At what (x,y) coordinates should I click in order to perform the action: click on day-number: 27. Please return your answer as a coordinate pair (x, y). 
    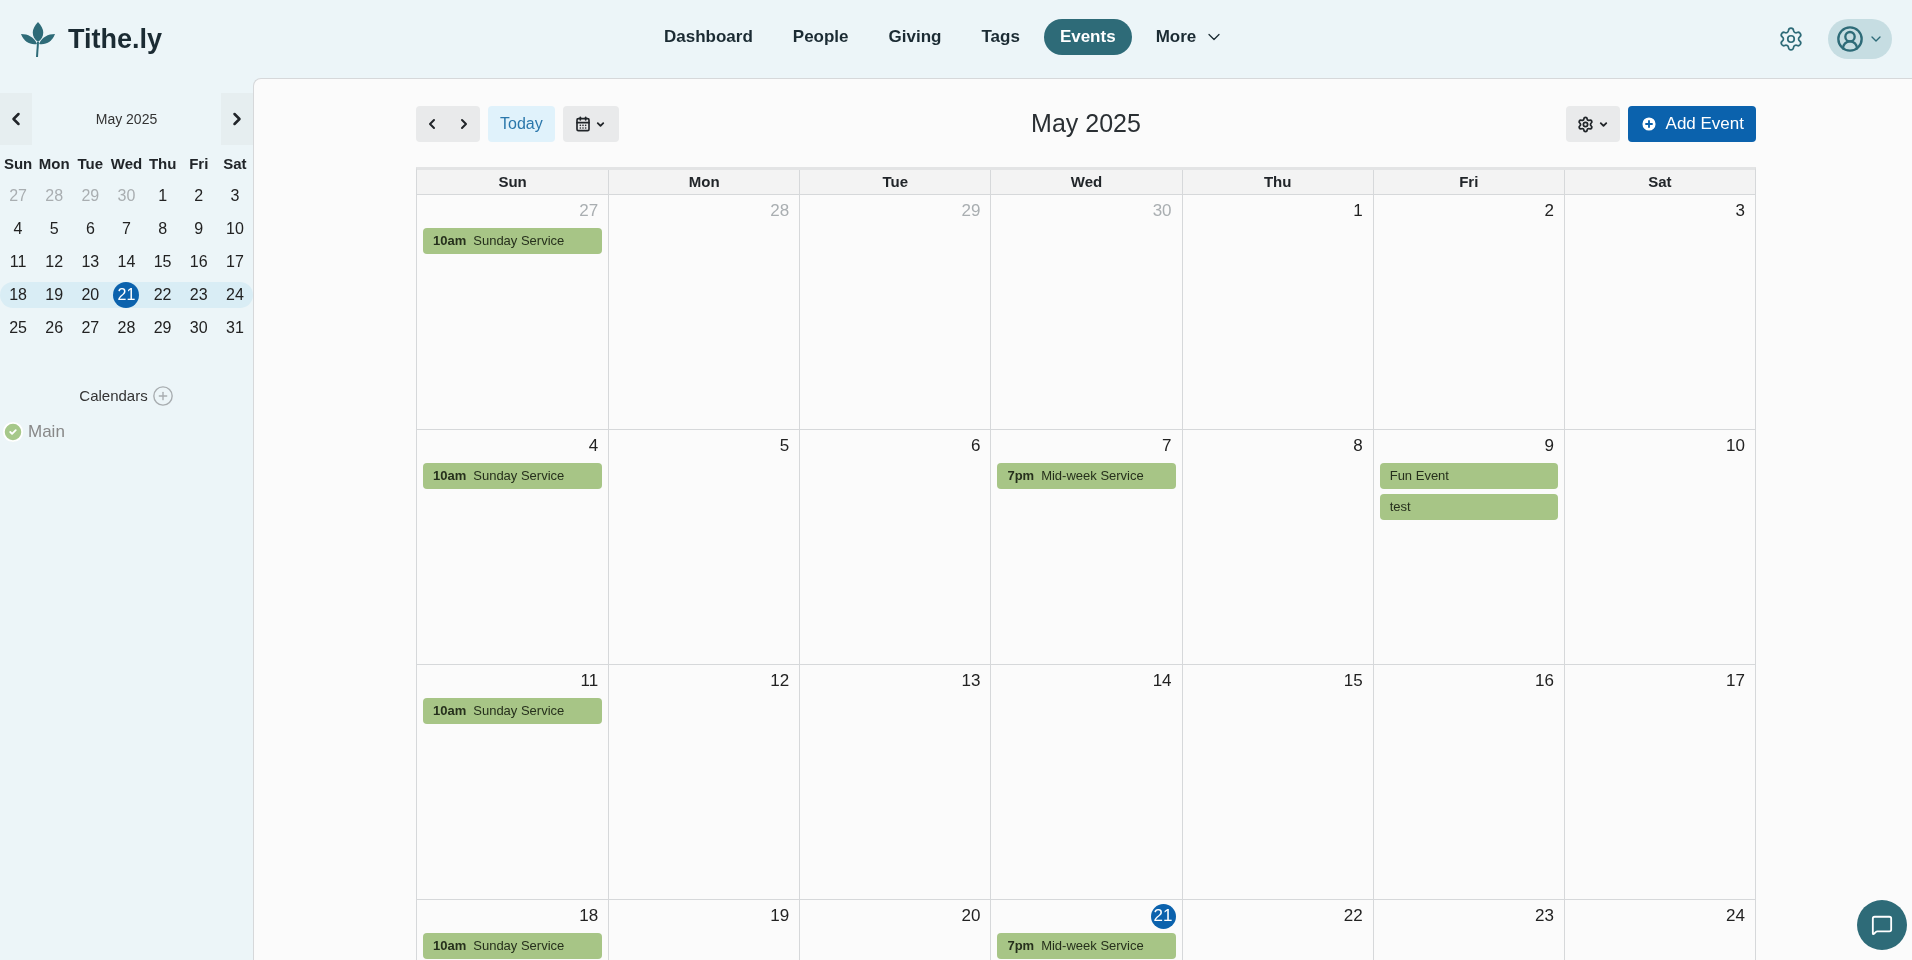
    Looking at the image, I should click on (589, 211).